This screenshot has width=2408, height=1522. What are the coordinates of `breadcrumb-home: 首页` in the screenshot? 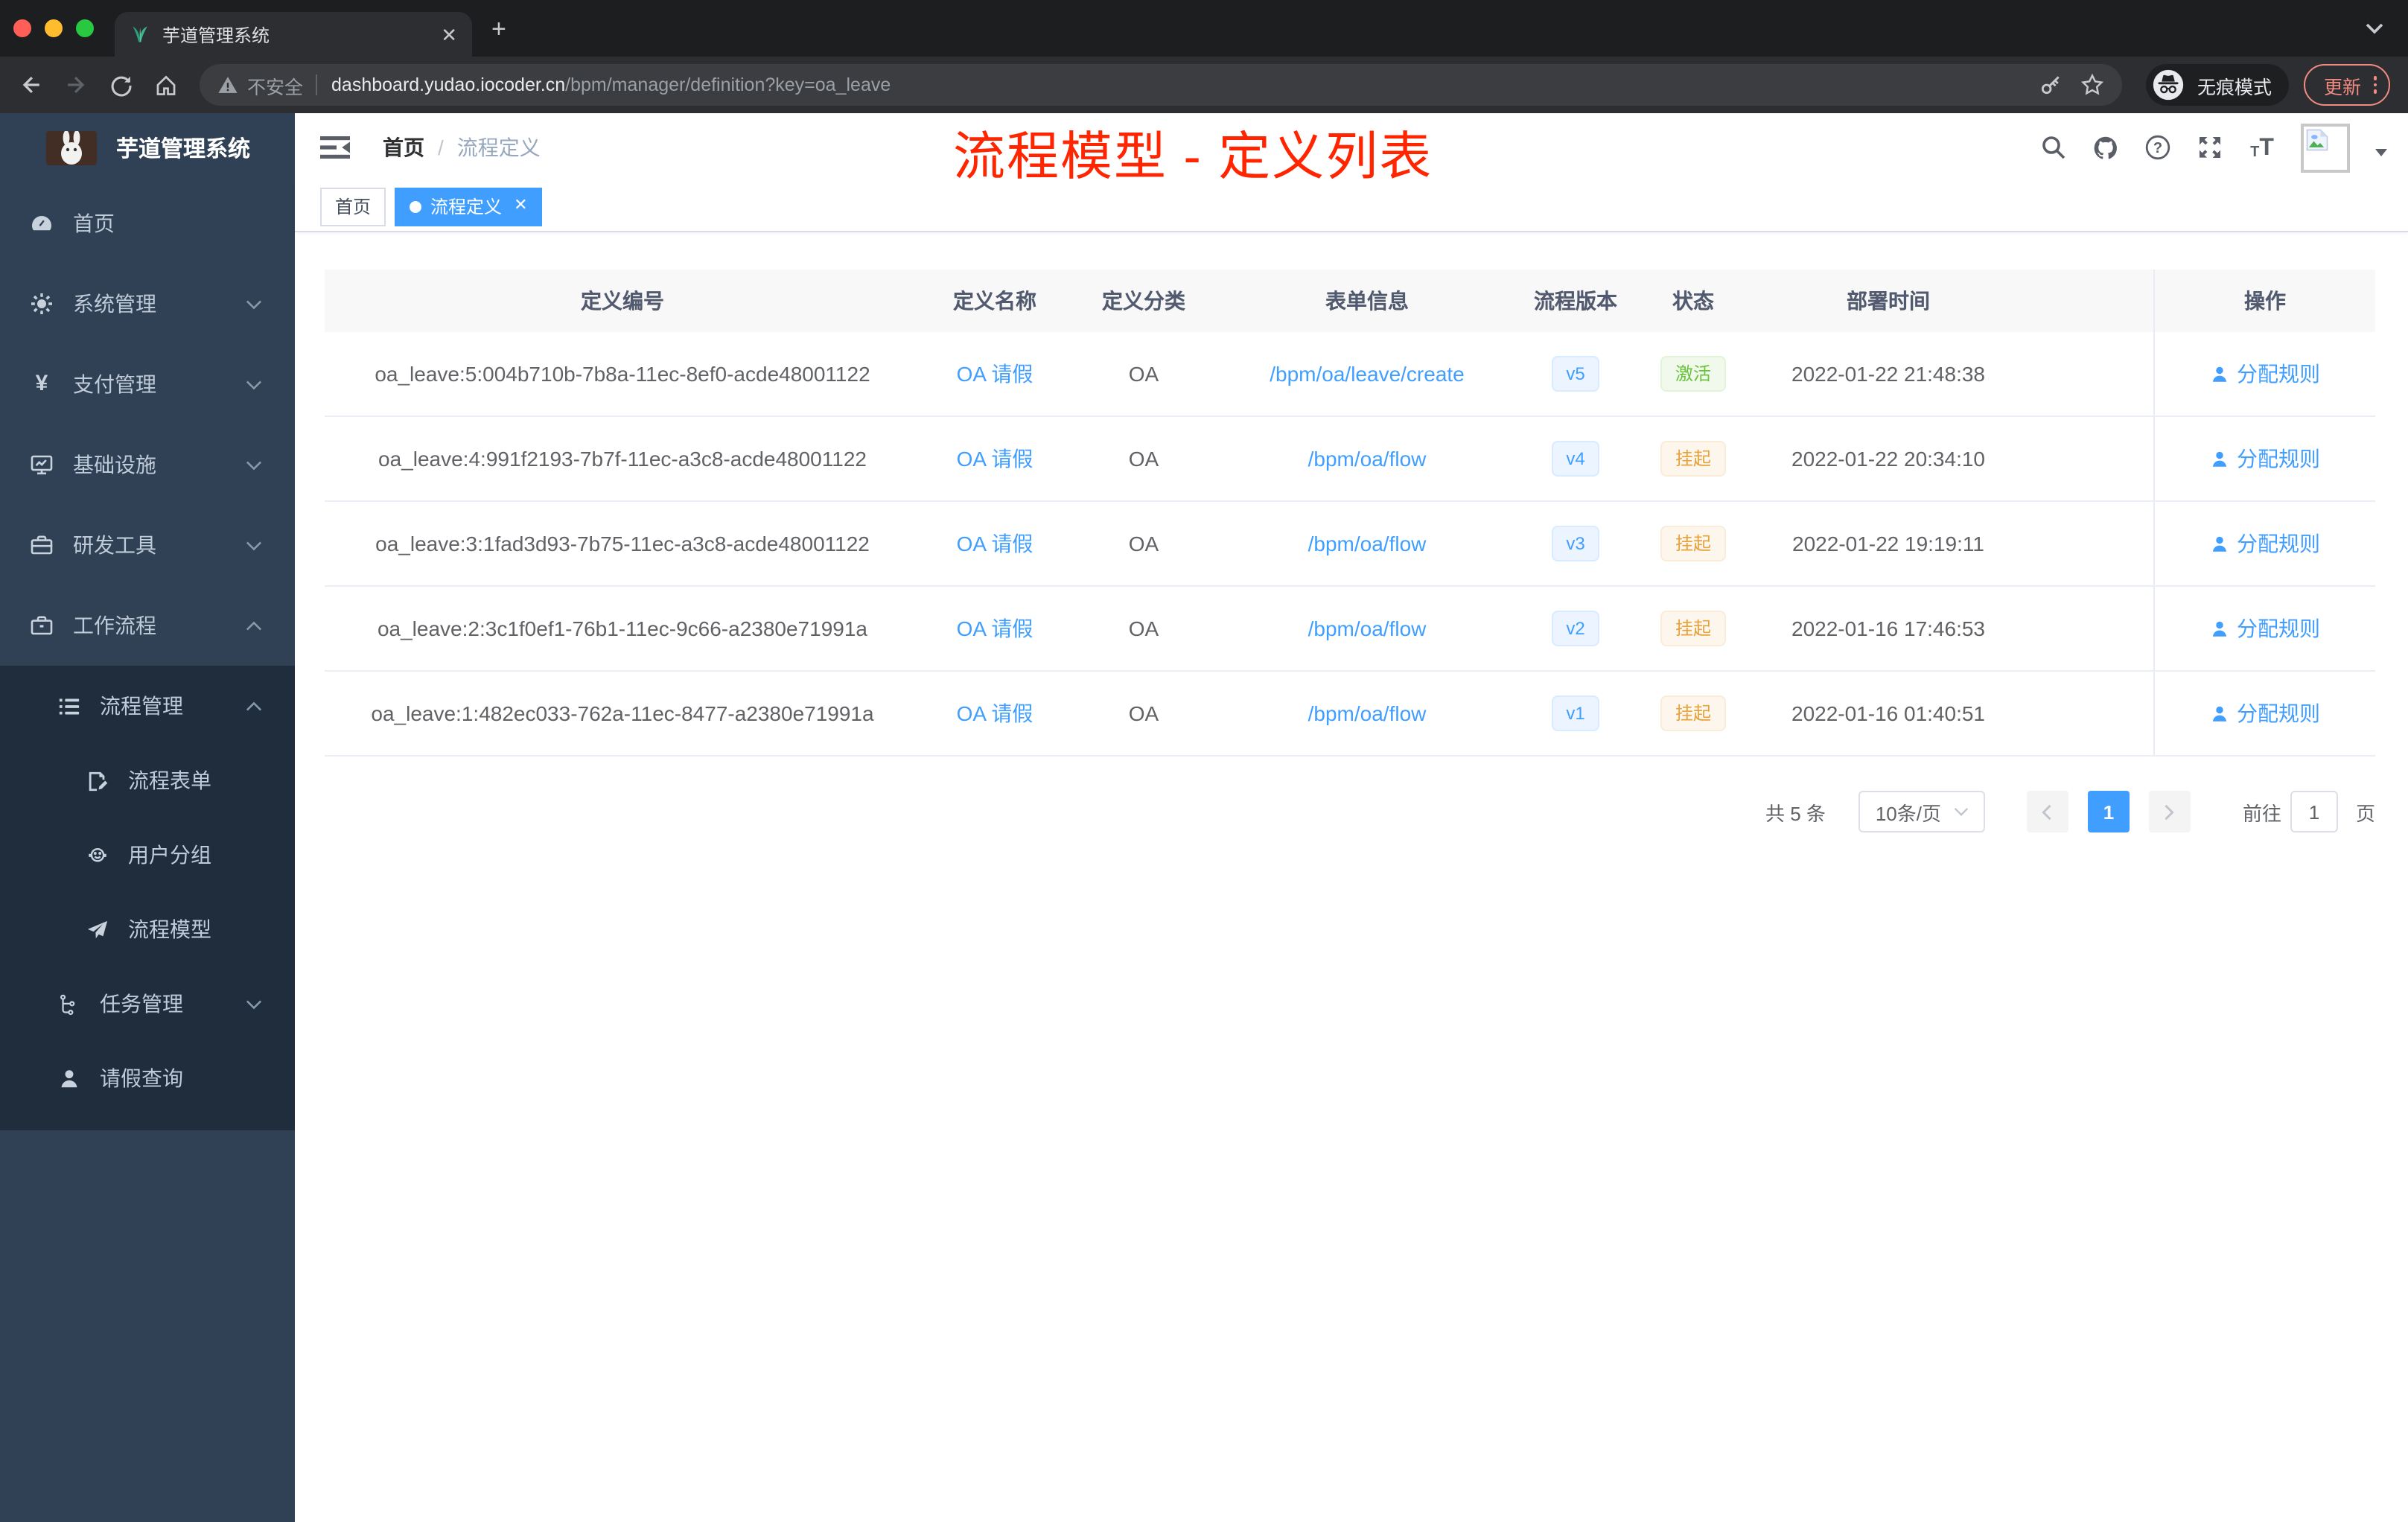 It's located at (403, 147).